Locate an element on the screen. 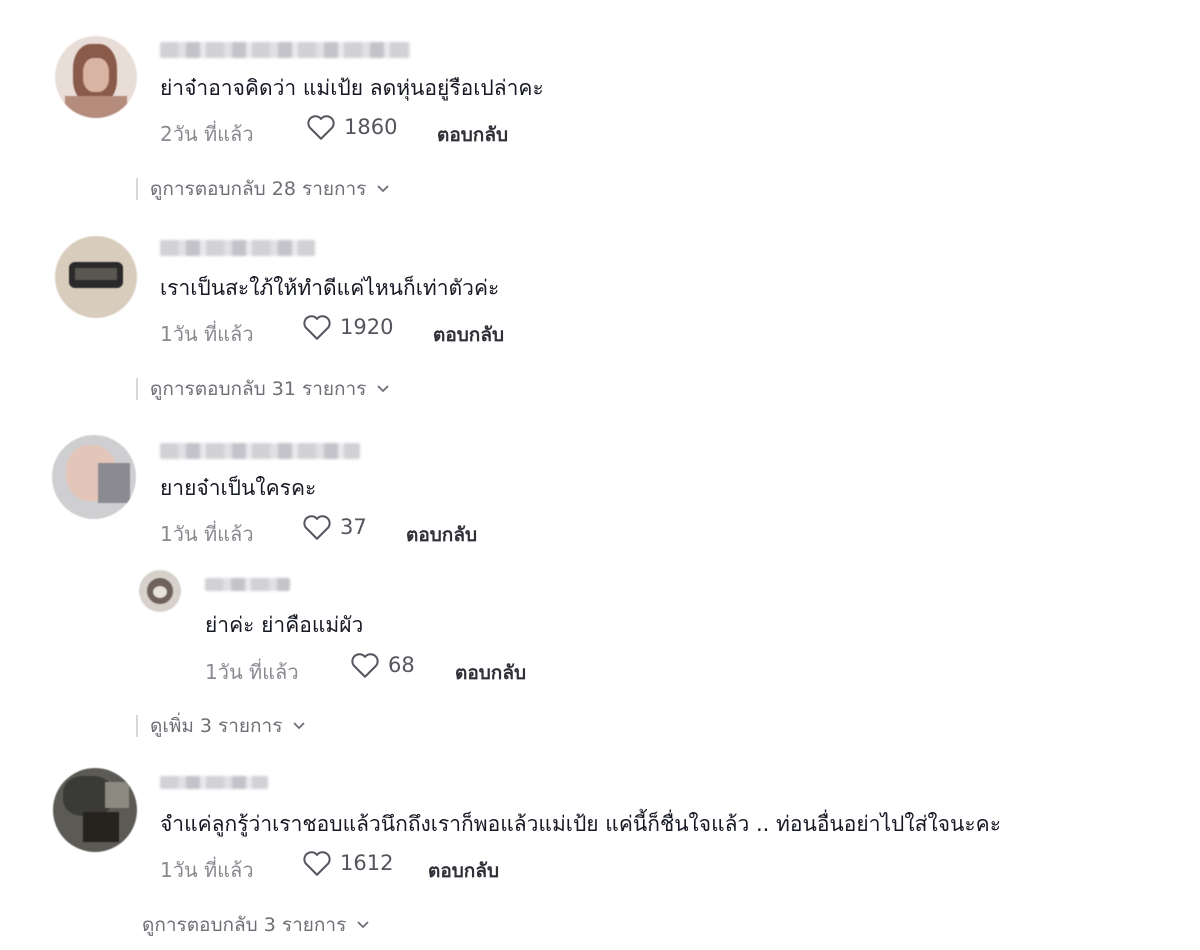 This screenshot has width=1200, height=950. comment-text: ยายจ๋าเป็นใครคะ is located at coordinates (238, 488).